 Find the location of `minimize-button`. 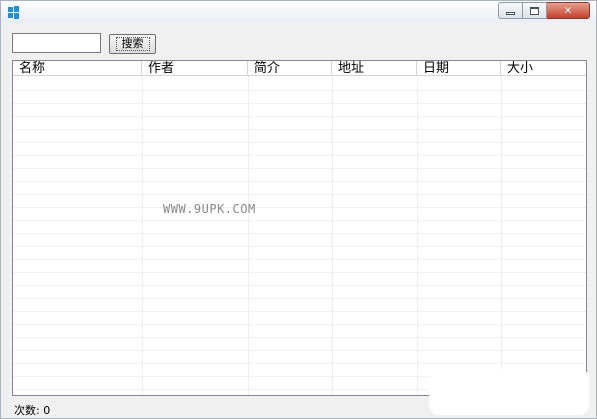

minimize-button is located at coordinates (510, 10).